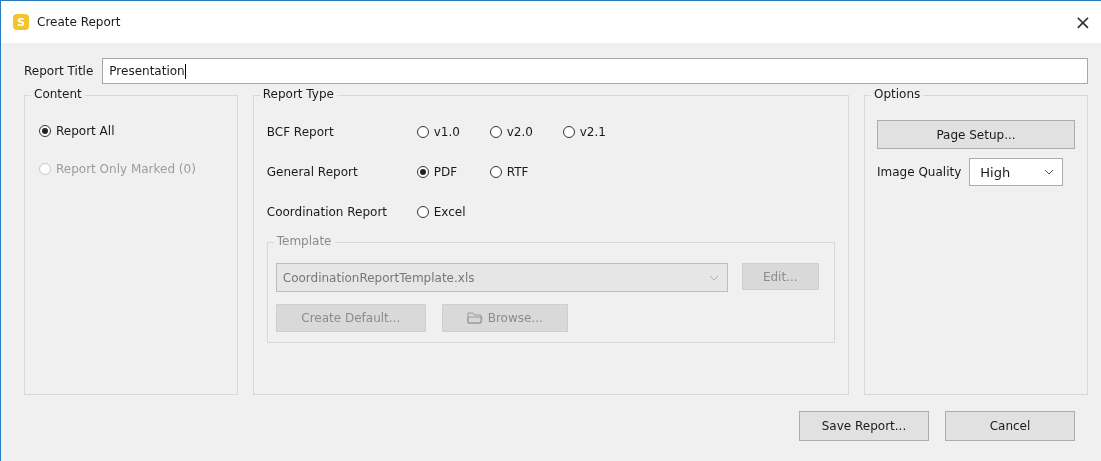 The width and height of the screenshot is (1101, 461). I want to click on radio-option: v1.0, so click(453, 132).